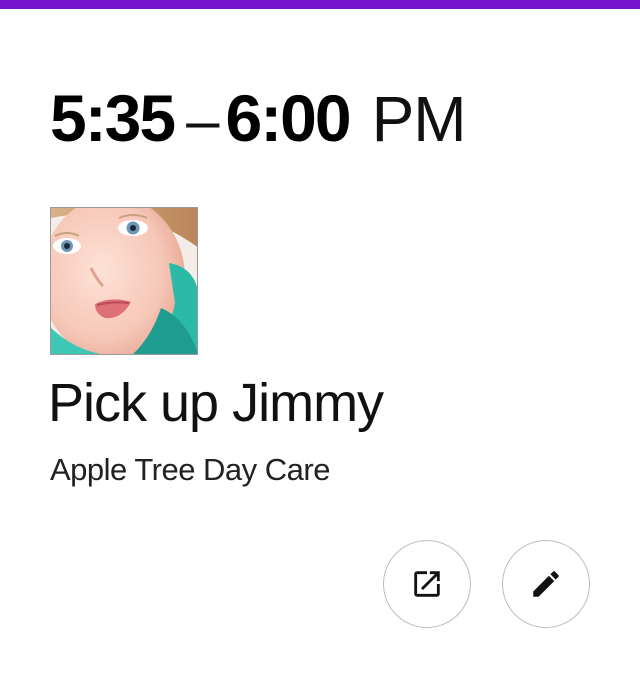 This screenshot has width=640, height=683. I want to click on pencil-icon, so click(546, 584).